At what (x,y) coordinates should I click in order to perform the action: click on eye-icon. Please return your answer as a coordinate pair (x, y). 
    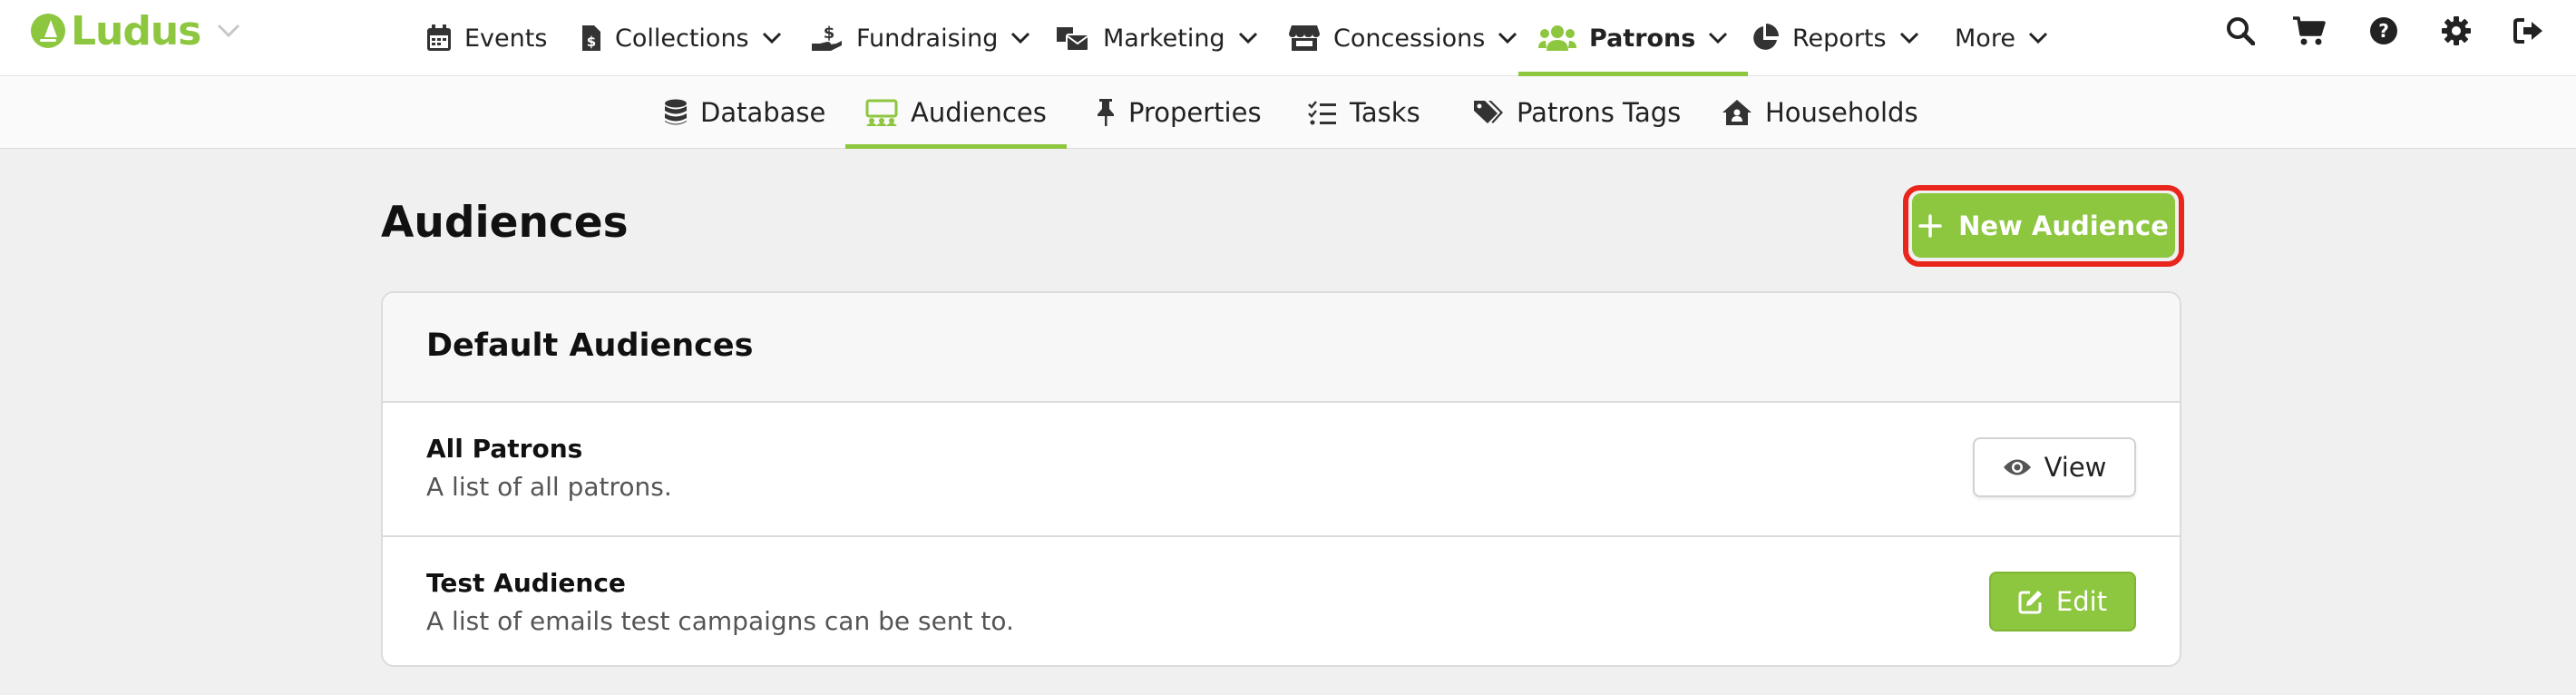
    Looking at the image, I should click on (2017, 467).